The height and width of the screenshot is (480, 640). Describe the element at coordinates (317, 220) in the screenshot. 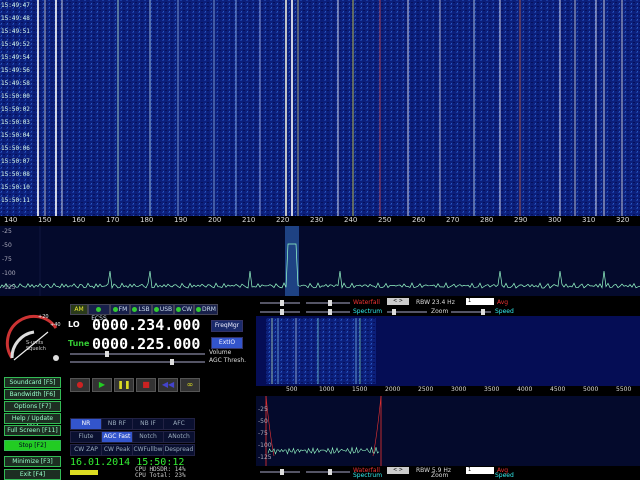

I see `frequency-tick-label: 230` at that location.